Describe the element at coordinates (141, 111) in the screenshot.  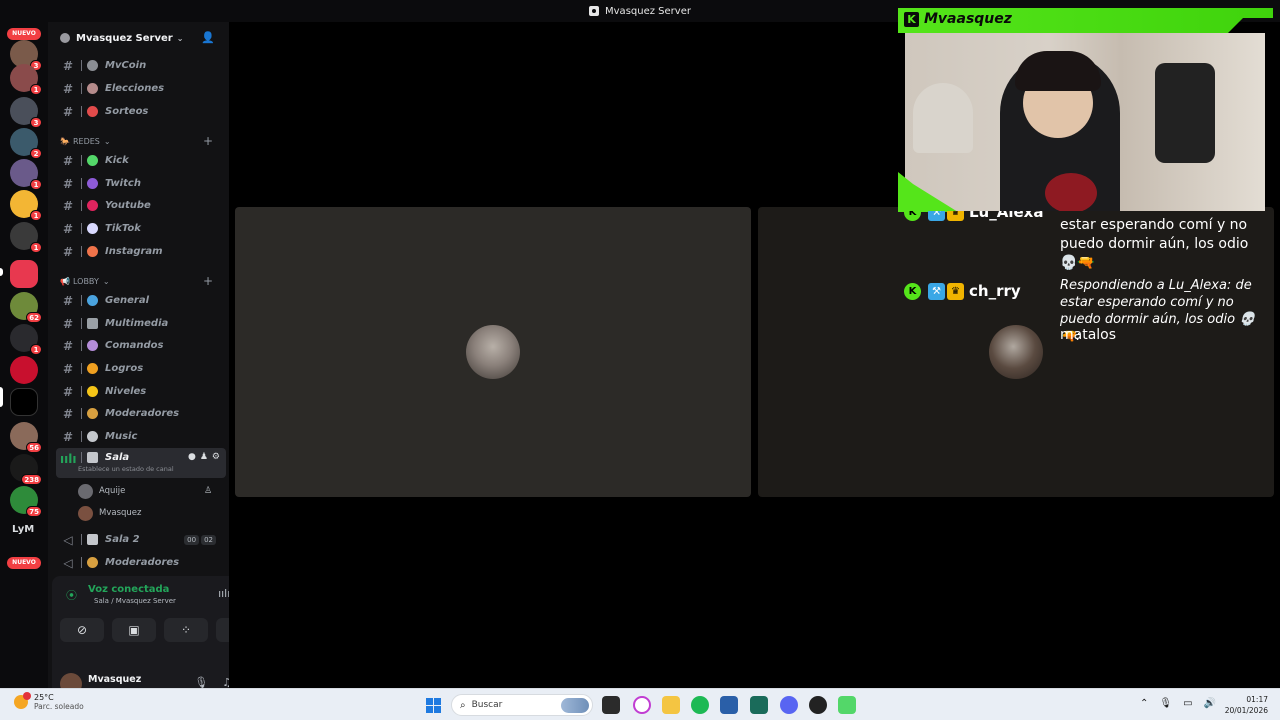
I see `channel-sorteos: # Sorteos` at that location.